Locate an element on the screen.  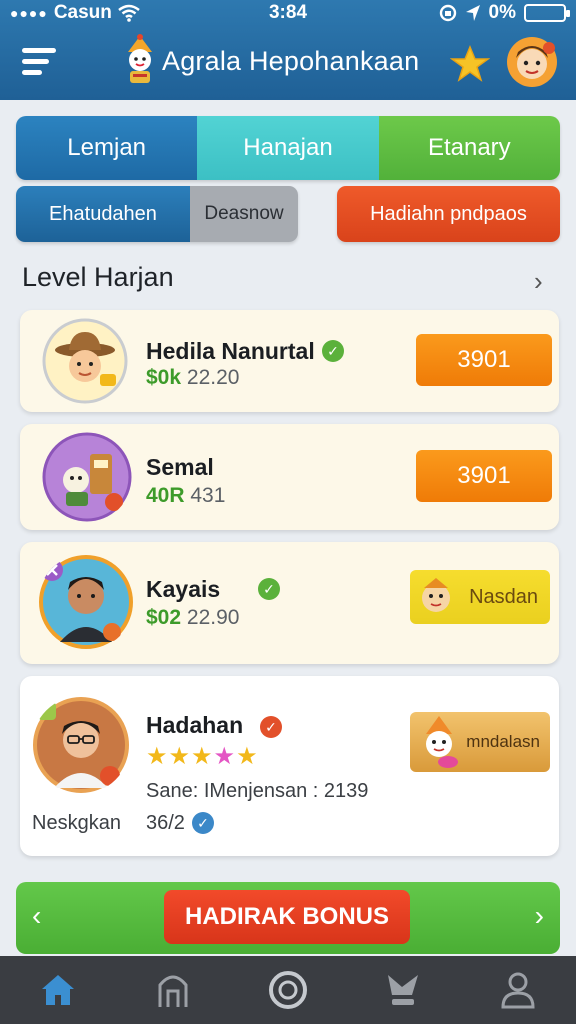
main-tabs: Lemjan Hanajan Etanary is located at coordinates (288, 148).